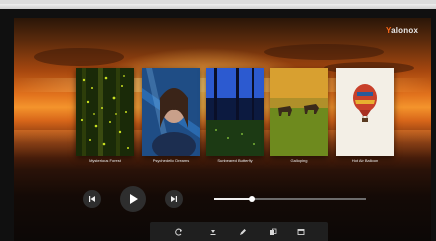 This screenshot has width=436, height=241. I want to click on edit-button, so click(243, 232).